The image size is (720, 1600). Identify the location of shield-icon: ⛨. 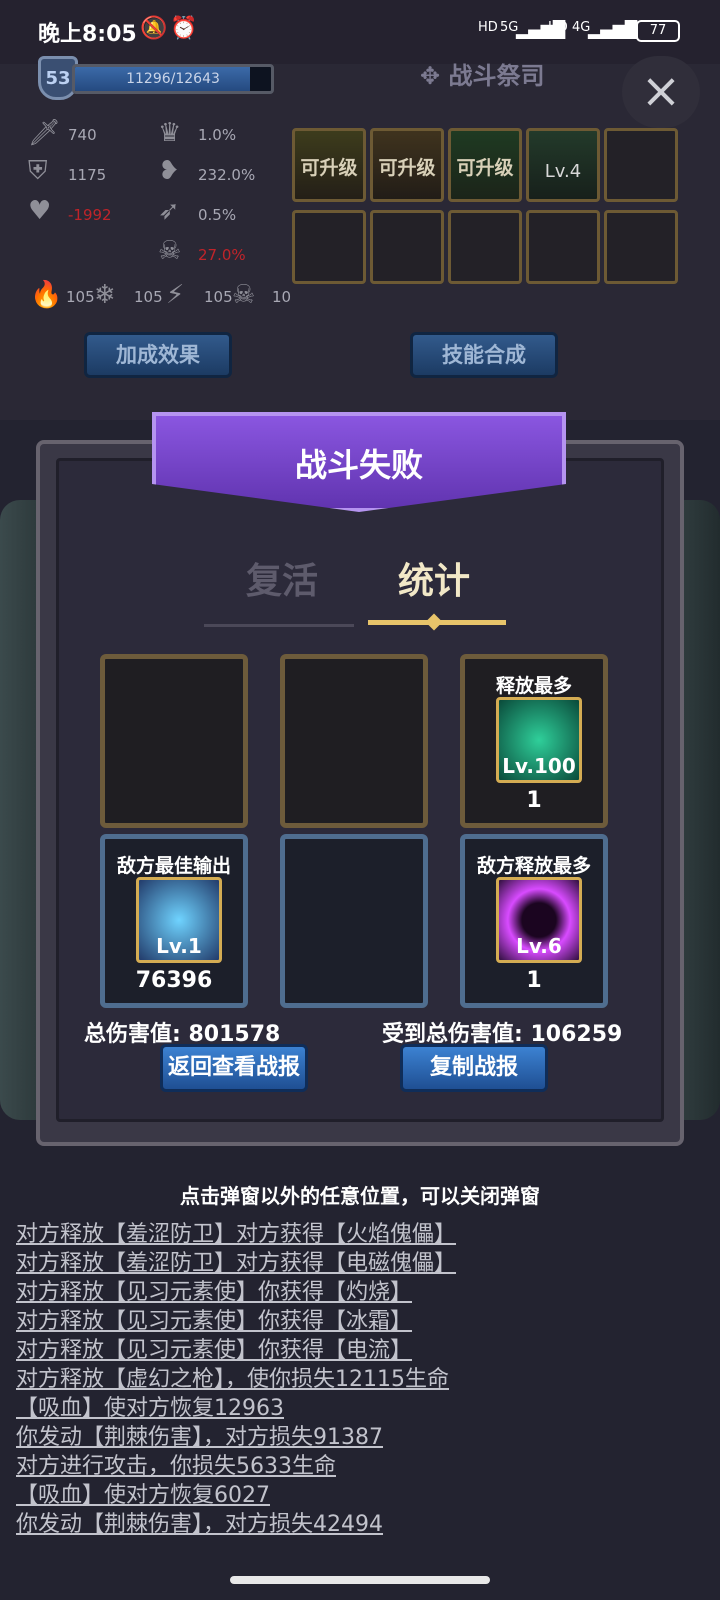
(38, 171).